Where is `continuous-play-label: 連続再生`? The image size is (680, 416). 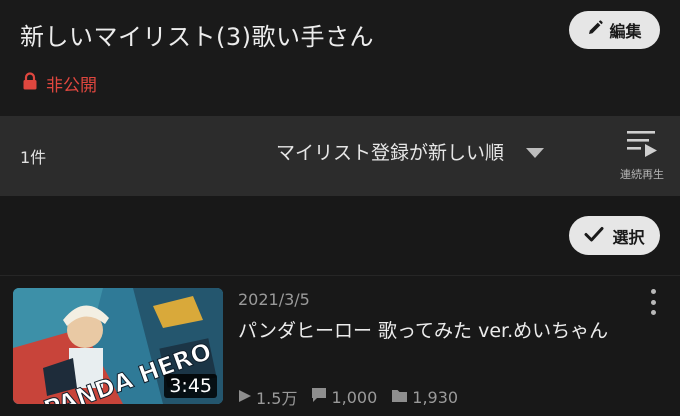
continuous-play-label: 連続再生 is located at coordinates (642, 174).